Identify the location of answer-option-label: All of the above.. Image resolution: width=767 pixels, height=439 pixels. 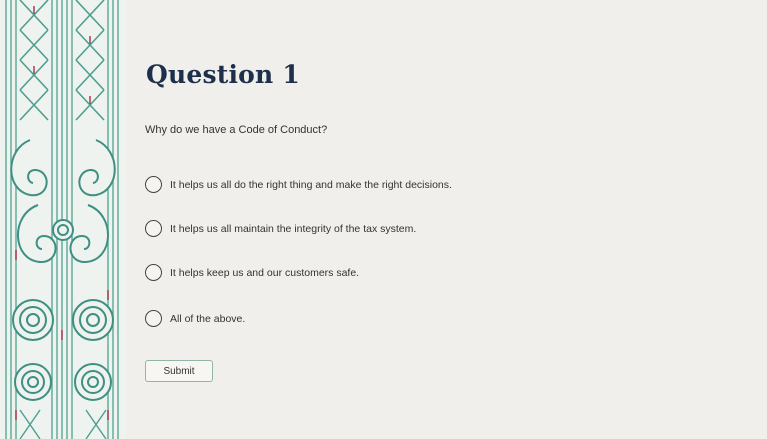
(208, 318).